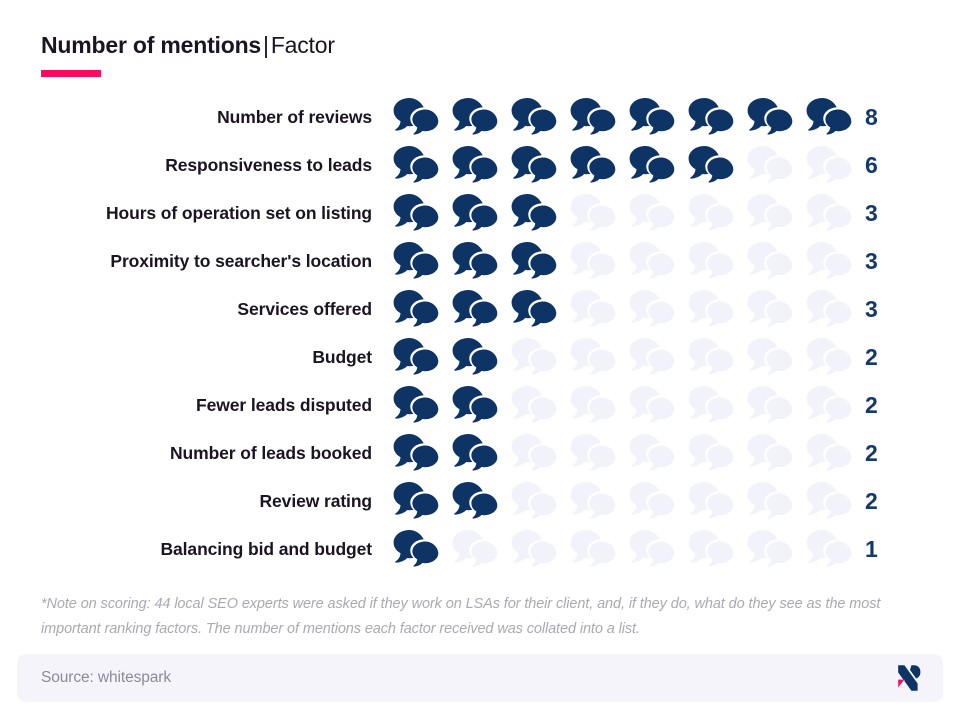 Image resolution: width=960 pixels, height=720 pixels. I want to click on chart-row-label: Budget, so click(342, 356).